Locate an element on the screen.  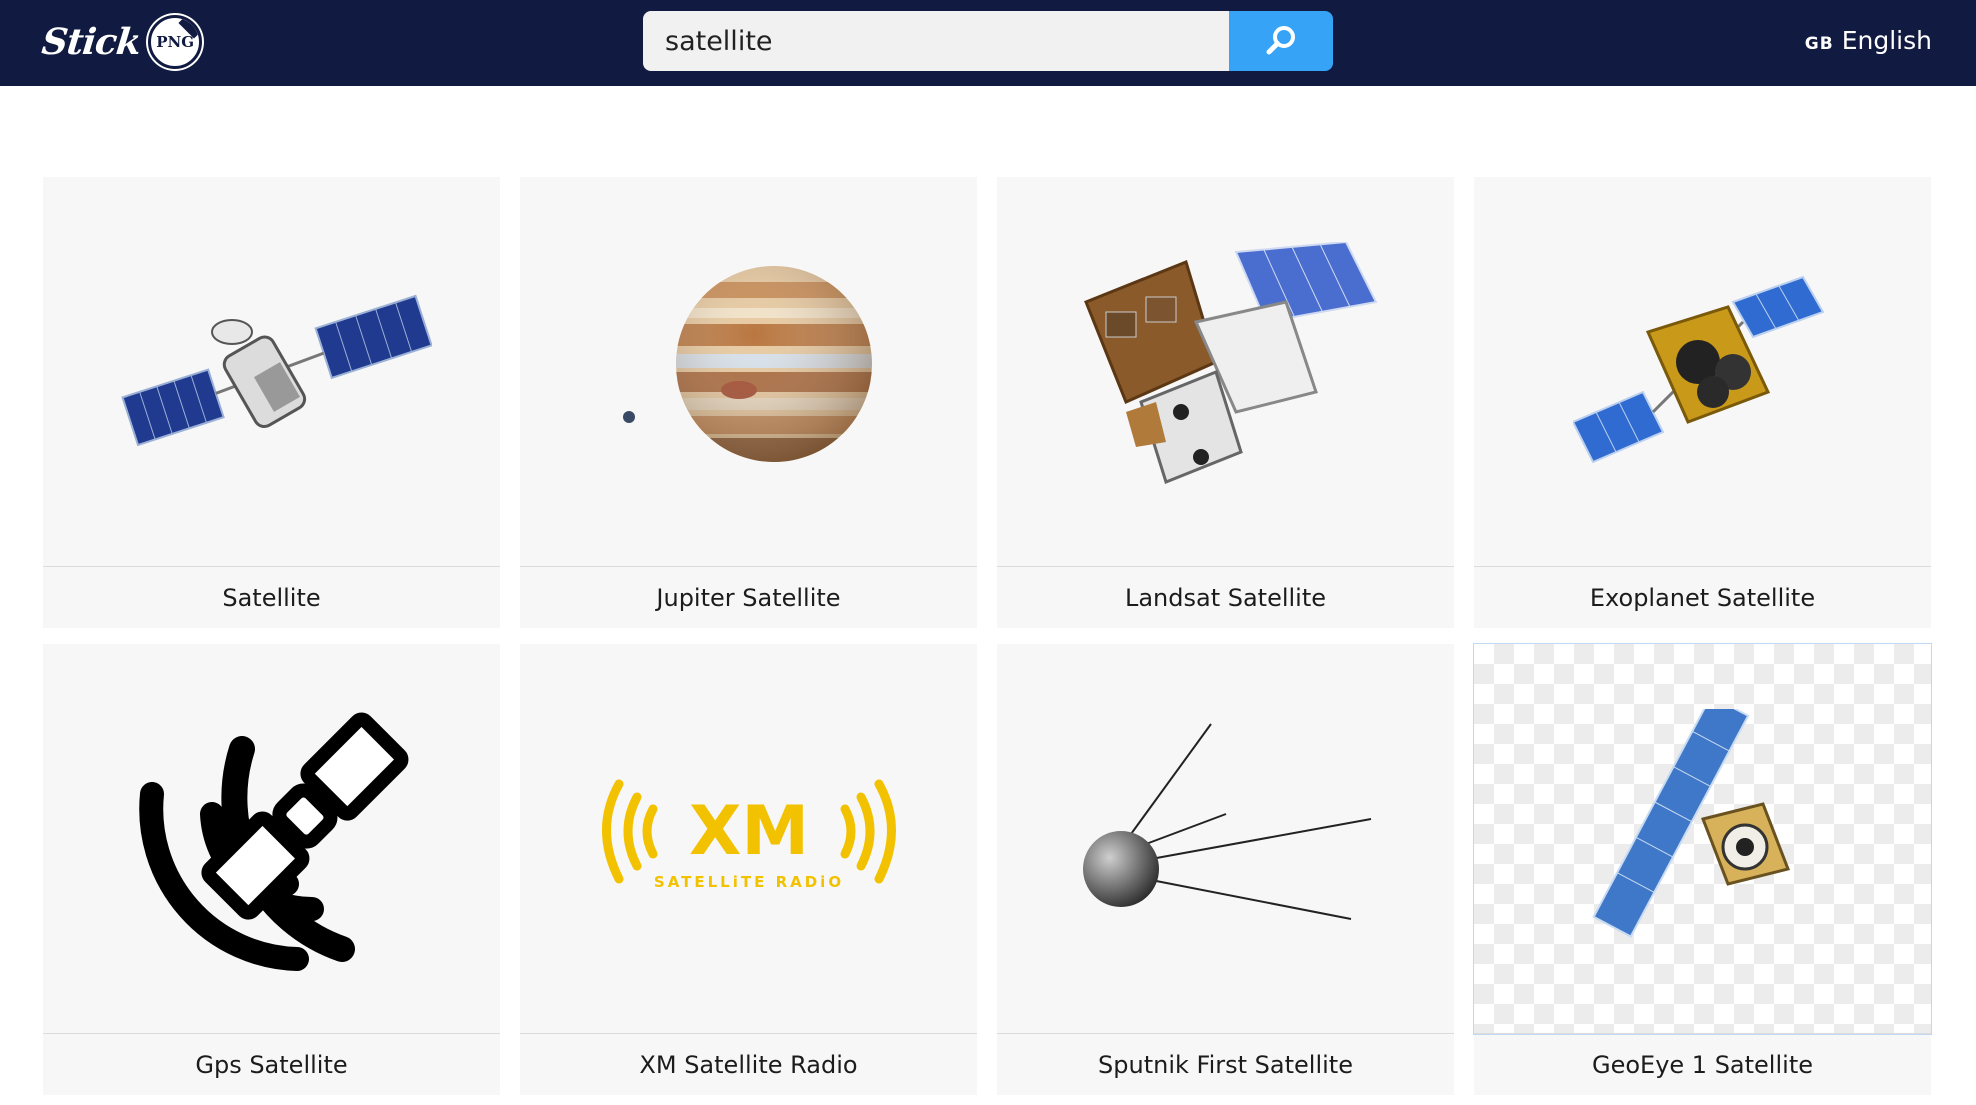
result-card: XM SATELLiTE RADiO XM Satellite Radio is located at coordinates (748, 869).